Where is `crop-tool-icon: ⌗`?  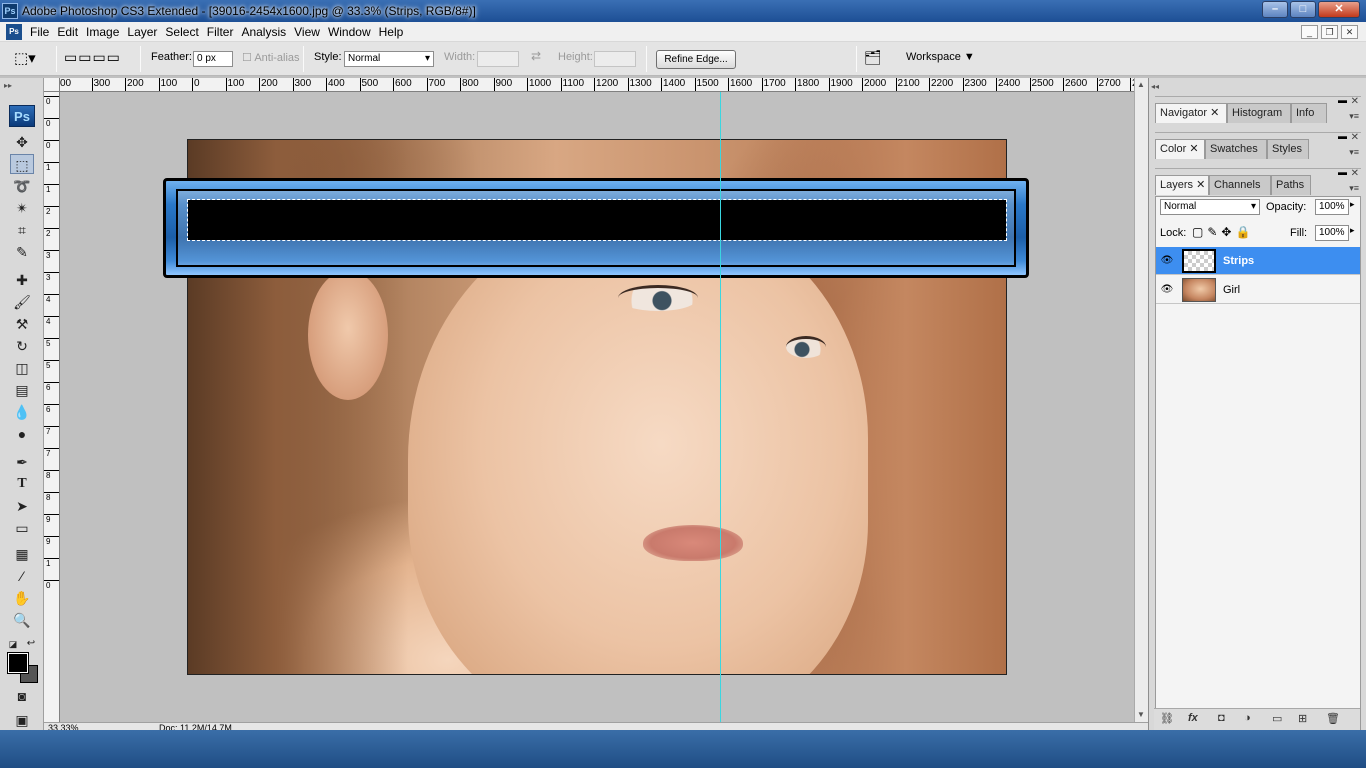
crop-tool-icon: ⌗ is located at coordinates (22, 230).